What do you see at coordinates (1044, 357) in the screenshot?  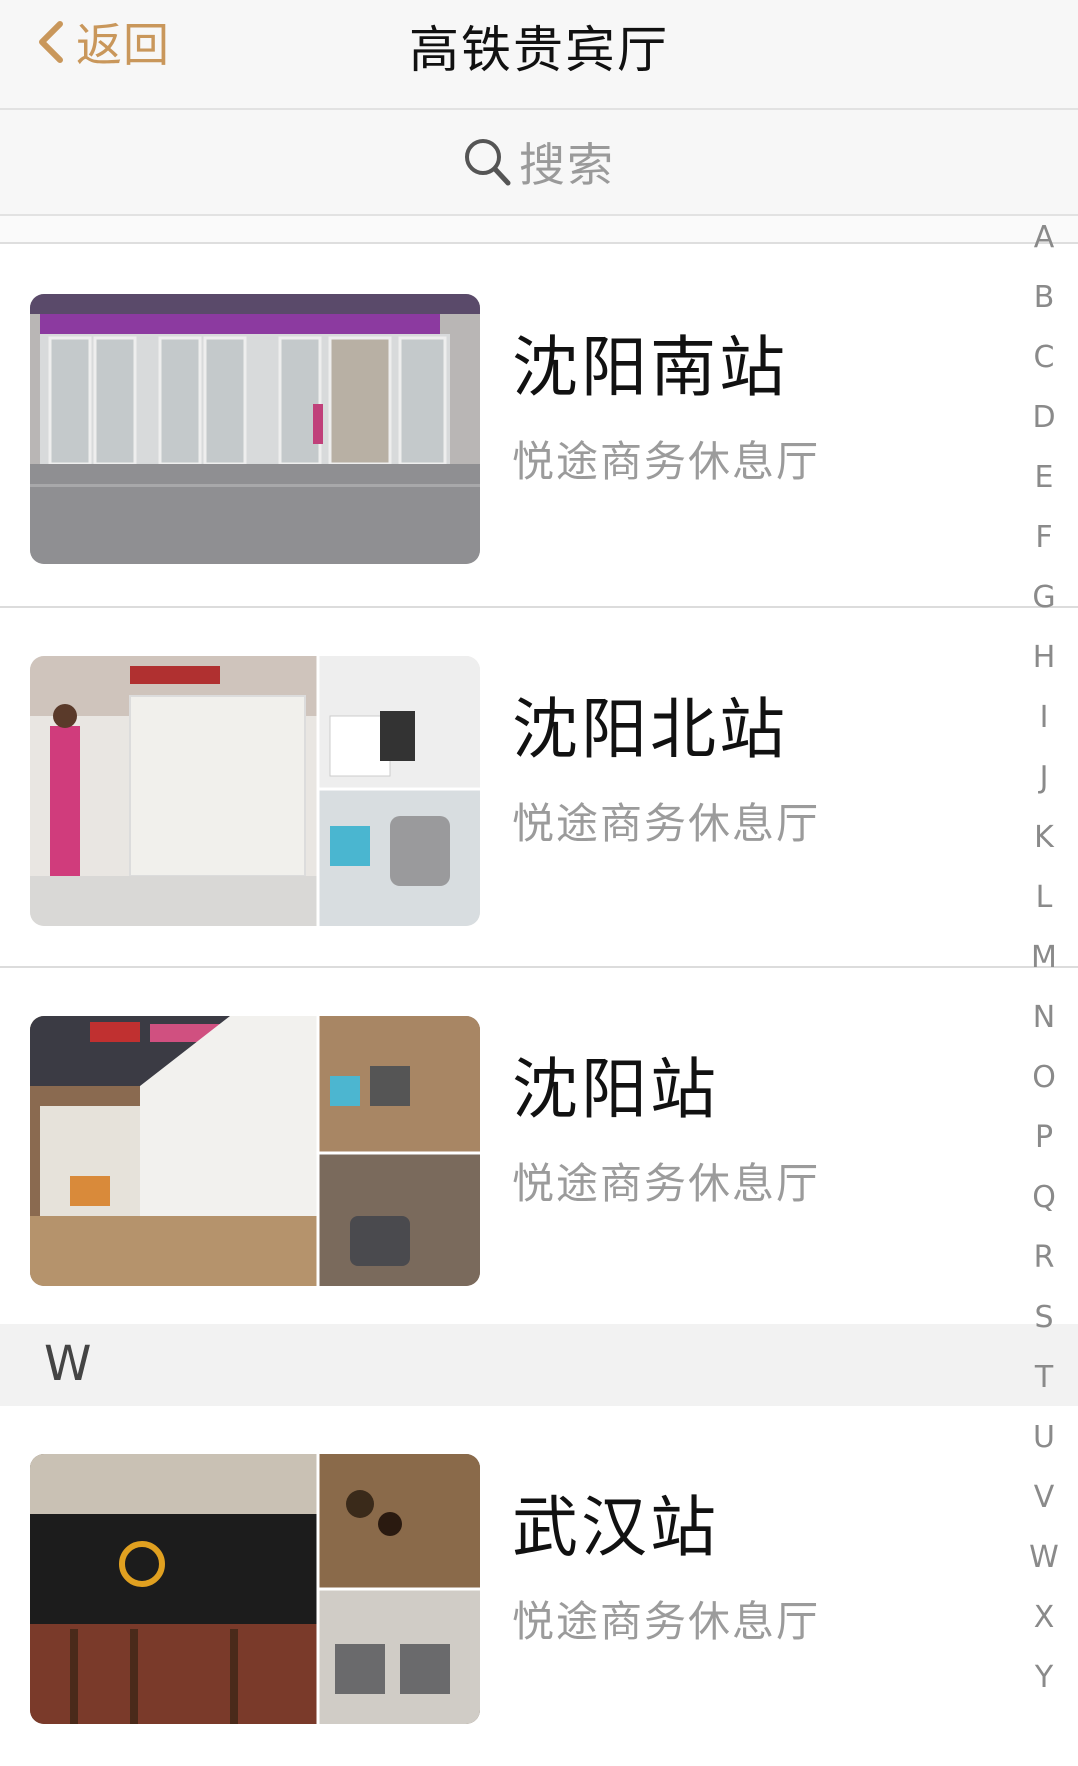 I see `index-letter: C` at bounding box center [1044, 357].